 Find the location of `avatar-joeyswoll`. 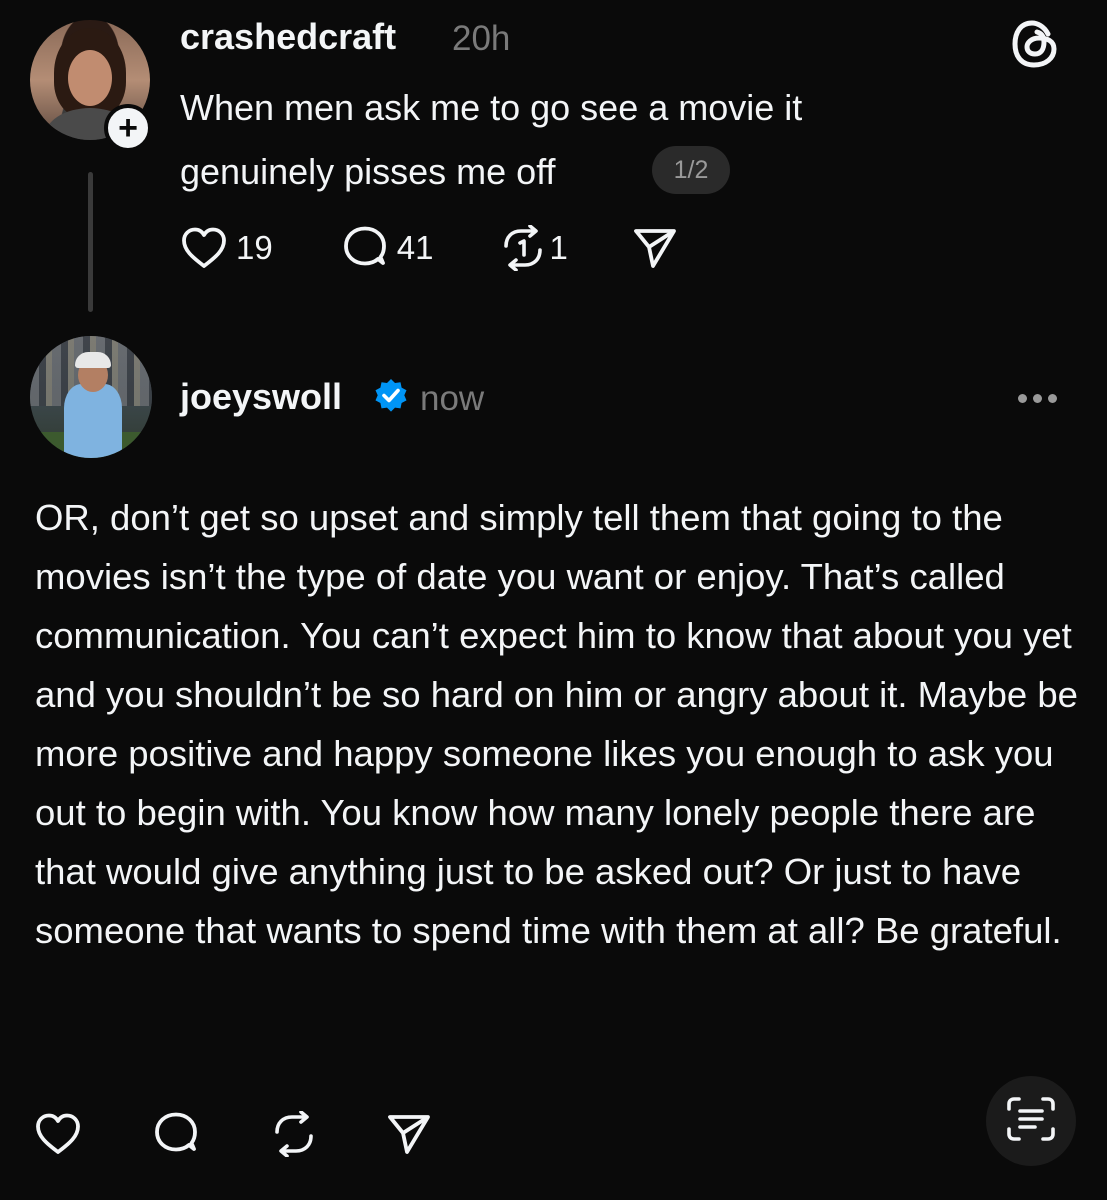

avatar-joeyswoll is located at coordinates (91, 397).